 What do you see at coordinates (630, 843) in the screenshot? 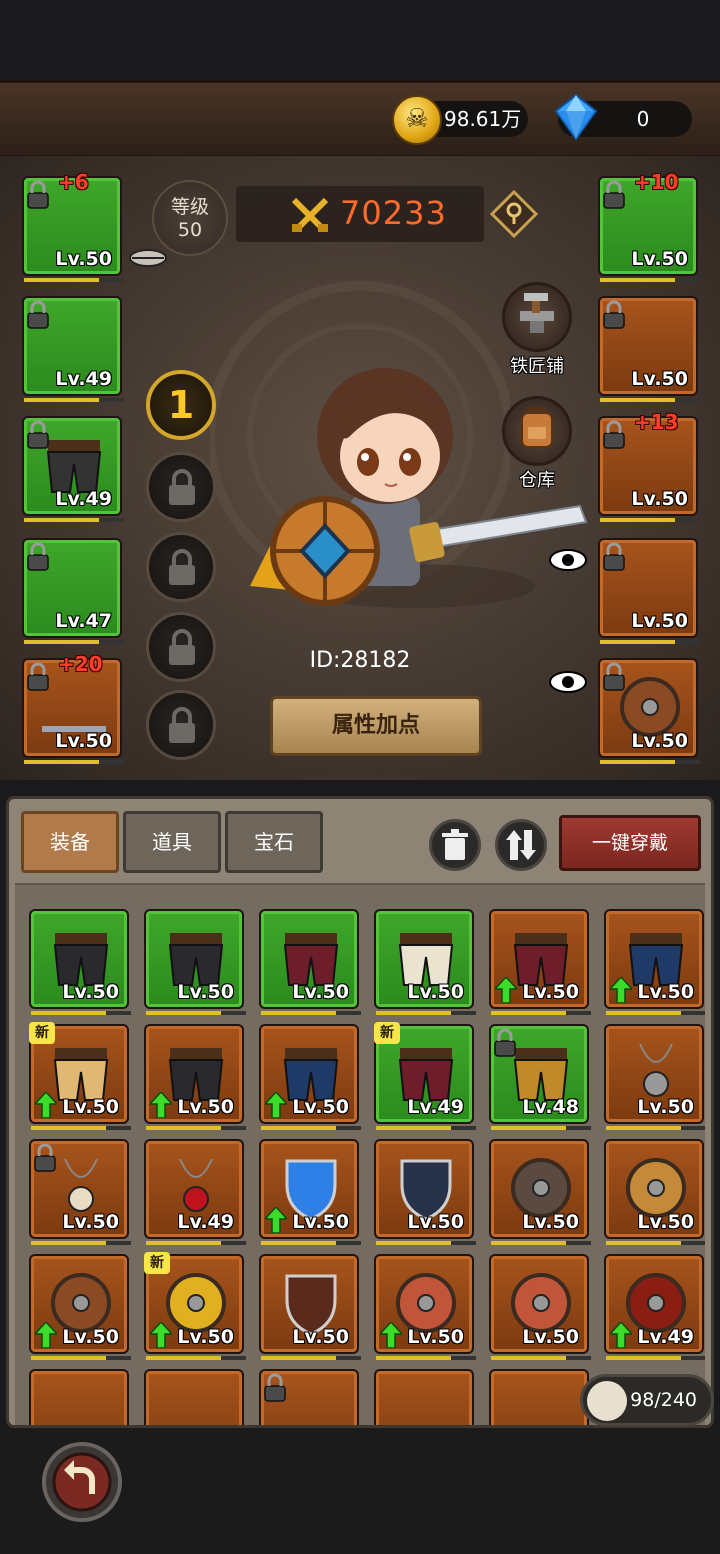
I see `equip-all-button: 一键穿戴` at bounding box center [630, 843].